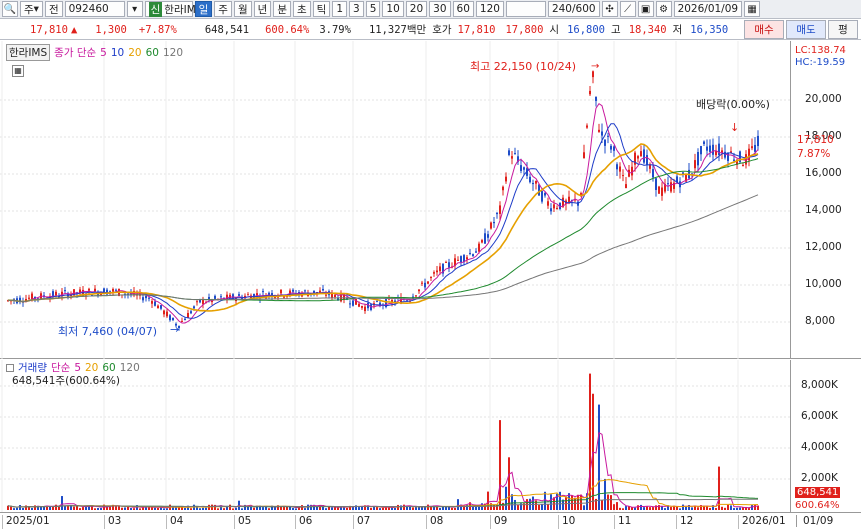 The width and height of the screenshot is (861, 530). I want to click on code-input: 092460, so click(94, 9).